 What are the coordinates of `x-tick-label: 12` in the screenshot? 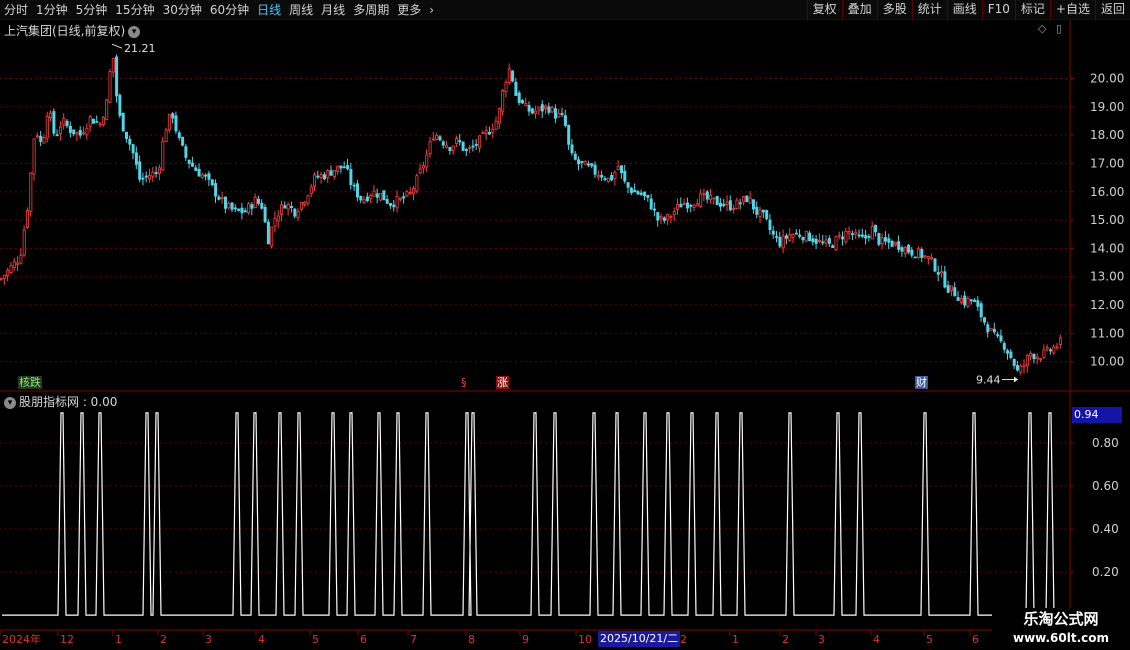 It's located at (67, 639).